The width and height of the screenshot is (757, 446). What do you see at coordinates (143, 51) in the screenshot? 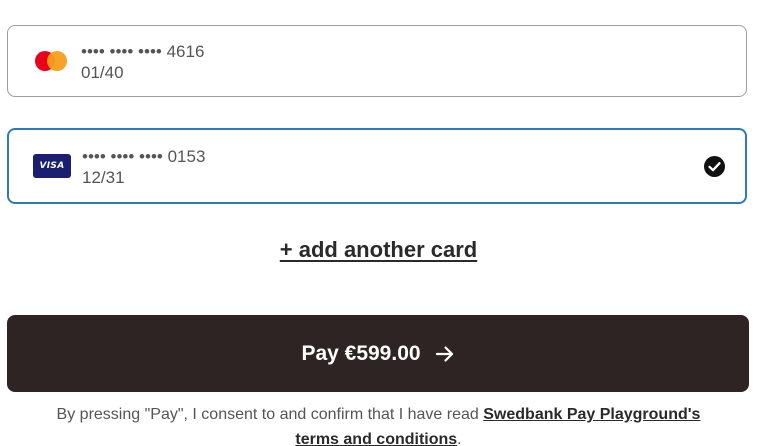
I see `card-number: •••• •••• •••• 4616` at bounding box center [143, 51].